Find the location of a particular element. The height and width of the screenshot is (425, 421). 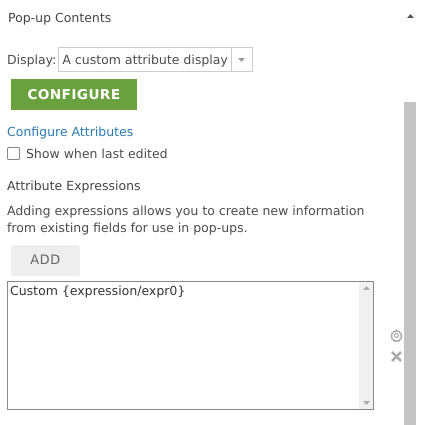

caret-icon is located at coordinates (242, 60).